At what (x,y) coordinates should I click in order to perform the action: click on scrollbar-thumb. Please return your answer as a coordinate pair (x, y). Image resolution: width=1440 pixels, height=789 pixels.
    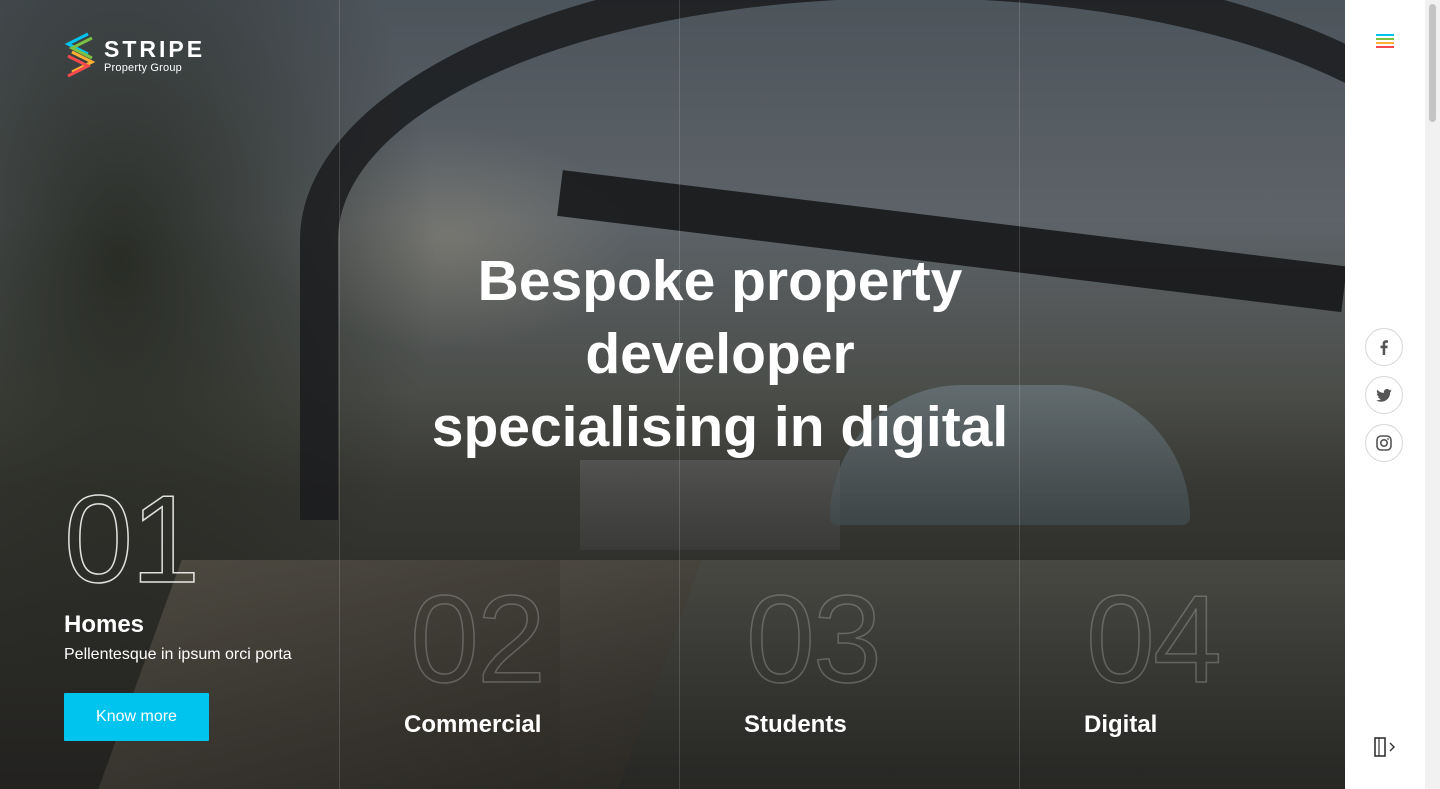
    Looking at the image, I should click on (1432, 63).